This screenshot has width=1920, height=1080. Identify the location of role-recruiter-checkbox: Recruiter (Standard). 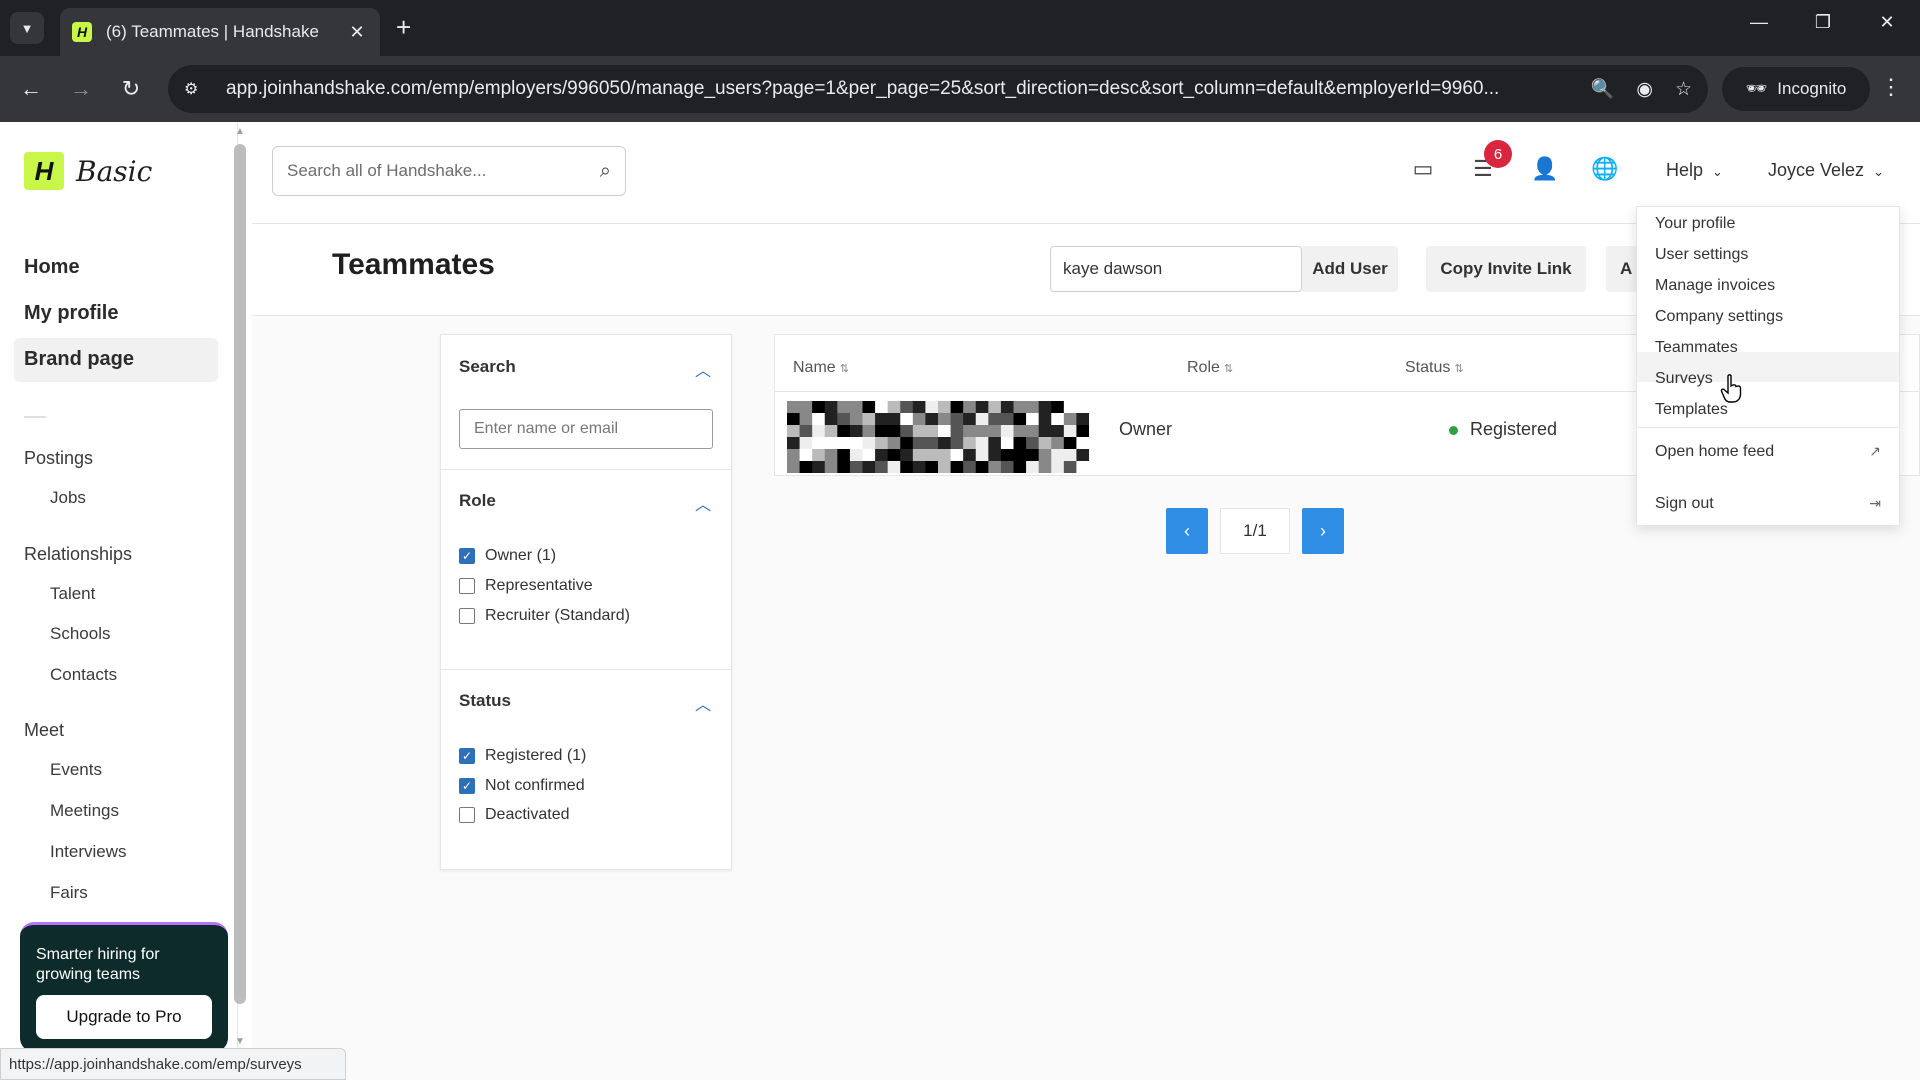
(544, 616).